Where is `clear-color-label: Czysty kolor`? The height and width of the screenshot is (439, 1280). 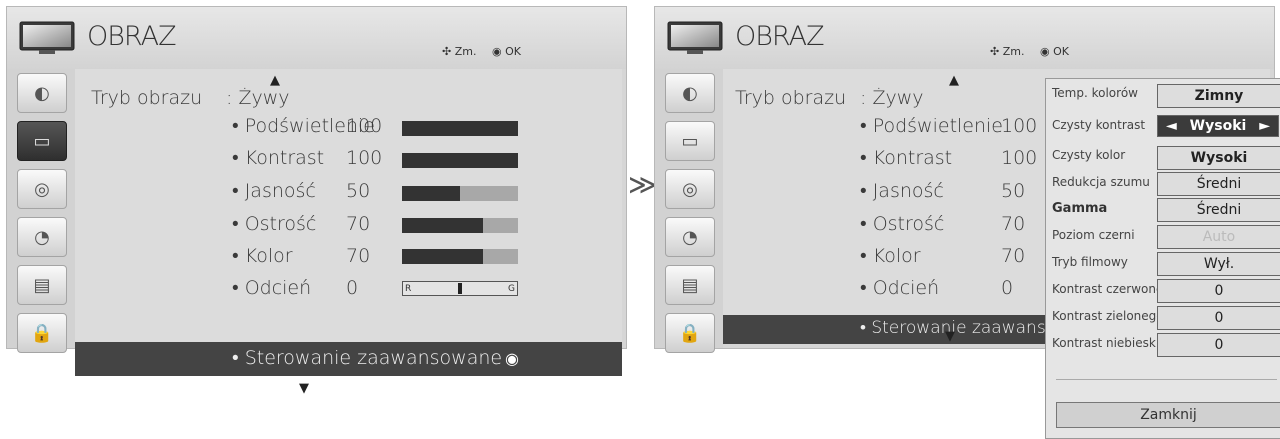
clear-color-label: Czysty kolor is located at coordinates (1089, 155).